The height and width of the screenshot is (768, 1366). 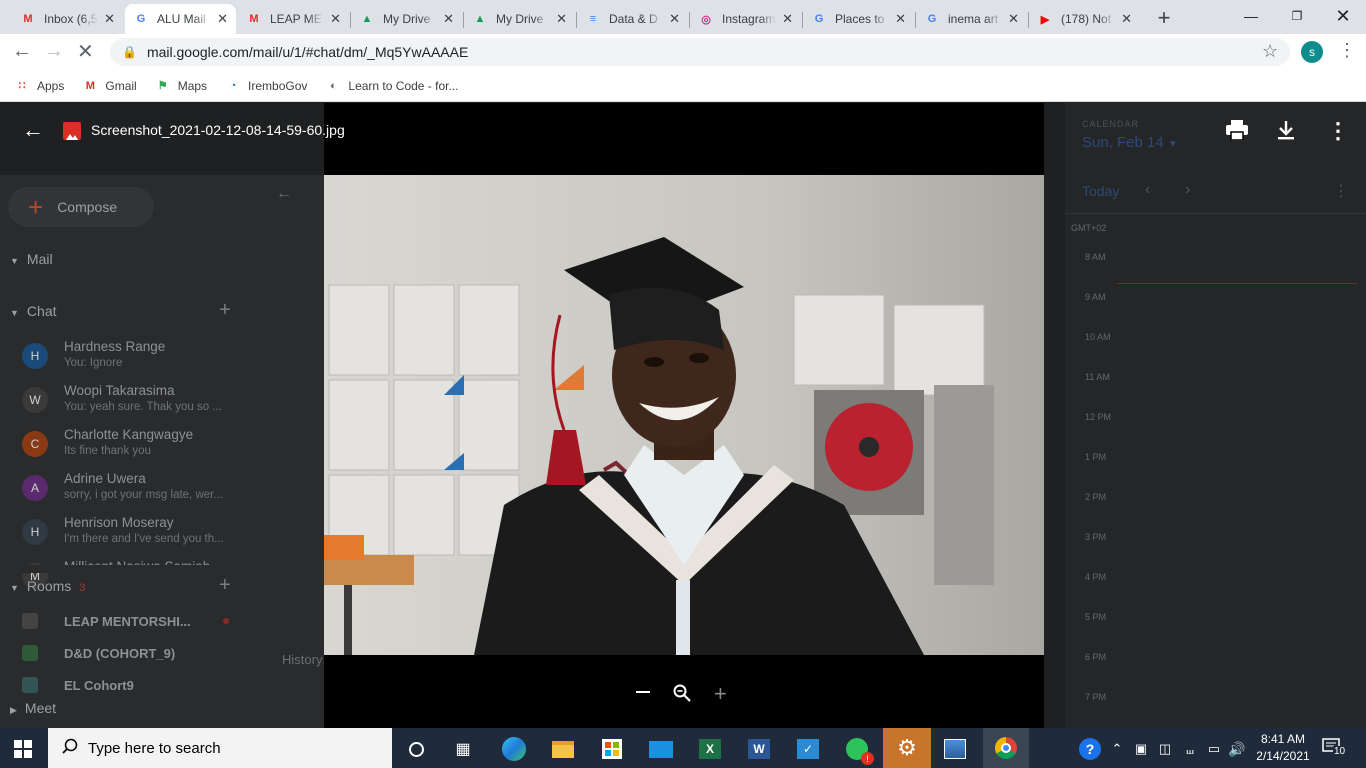 I want to click on browser-tab: ▶ (178) Not ✕, so click(x=1084, y=19).